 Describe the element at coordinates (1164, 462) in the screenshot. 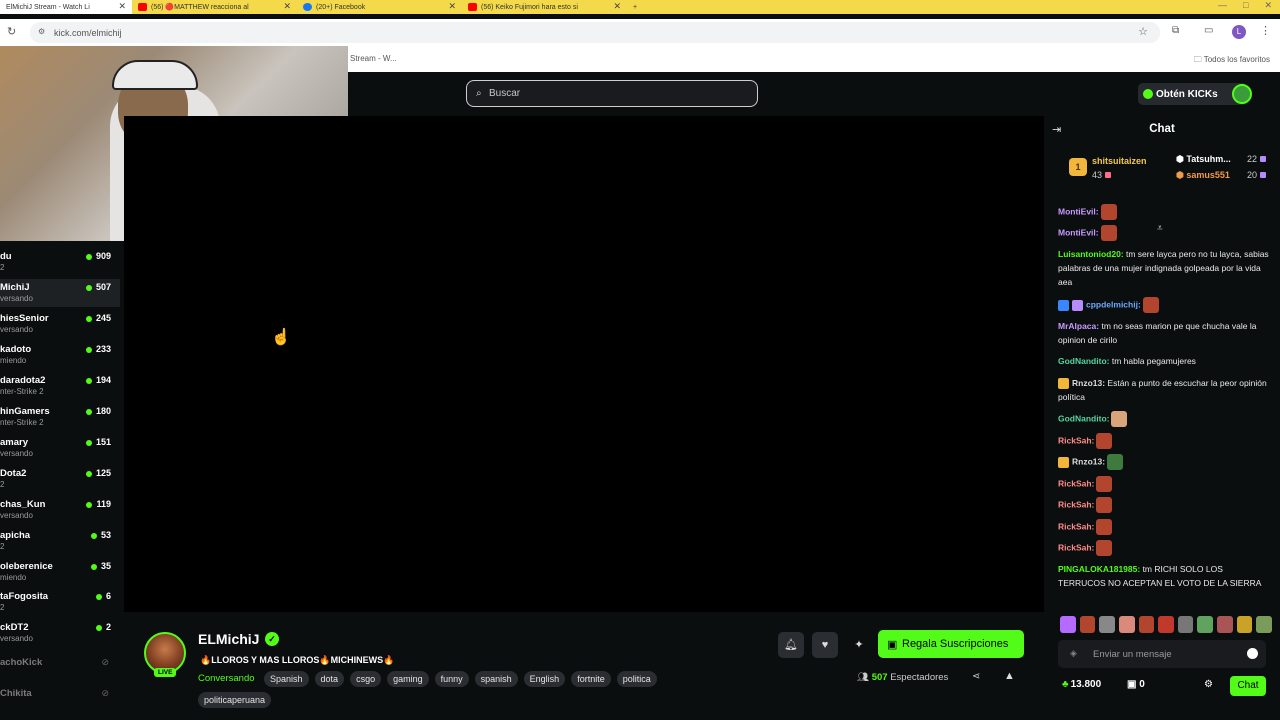

I see `chat-message: Rnzo13:` at that location.